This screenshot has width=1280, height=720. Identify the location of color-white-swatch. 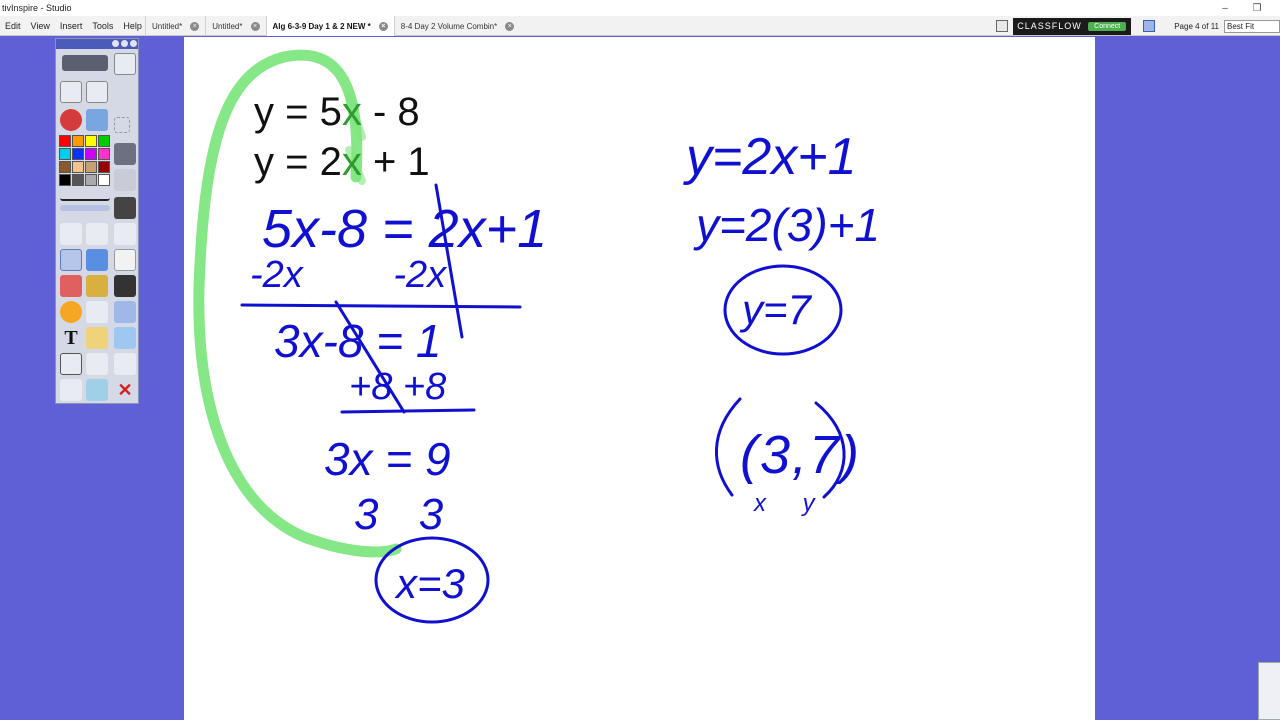
(104, 180).